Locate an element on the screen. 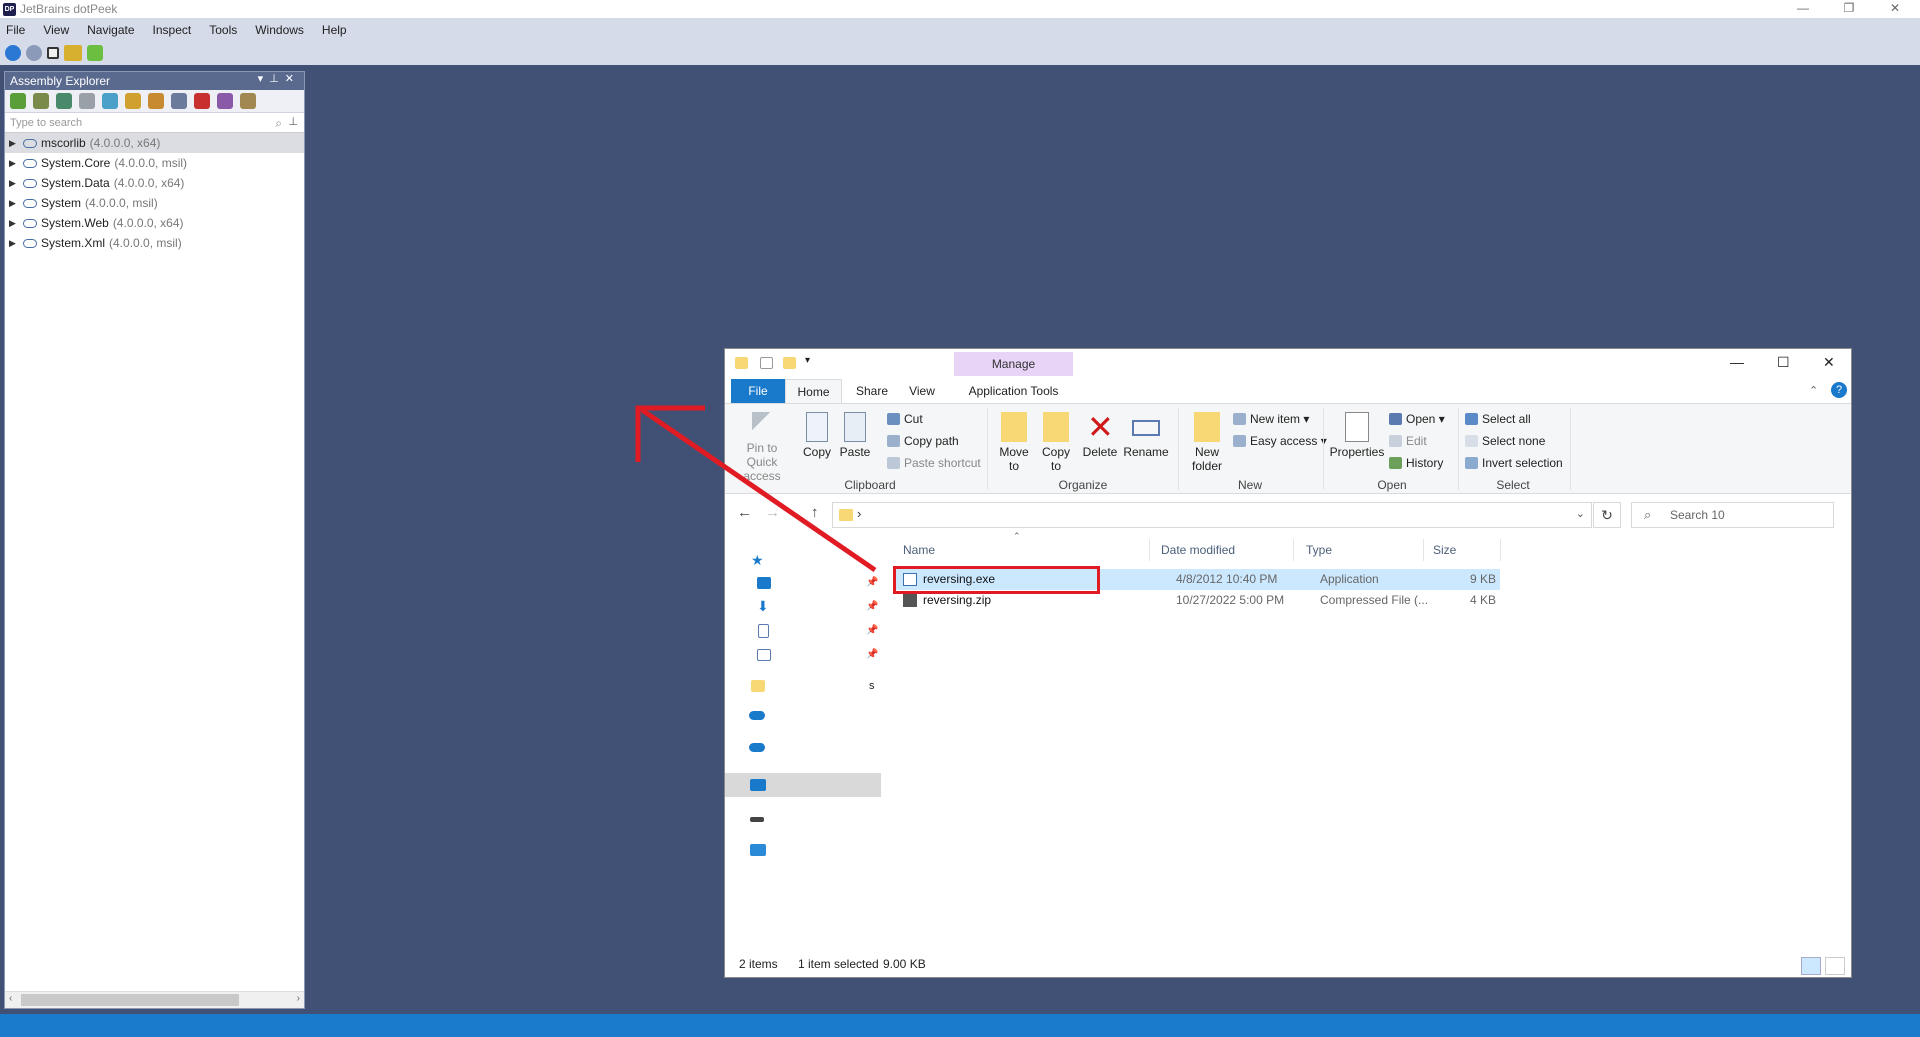  menu-file: File is located at coordinates (15, 30).